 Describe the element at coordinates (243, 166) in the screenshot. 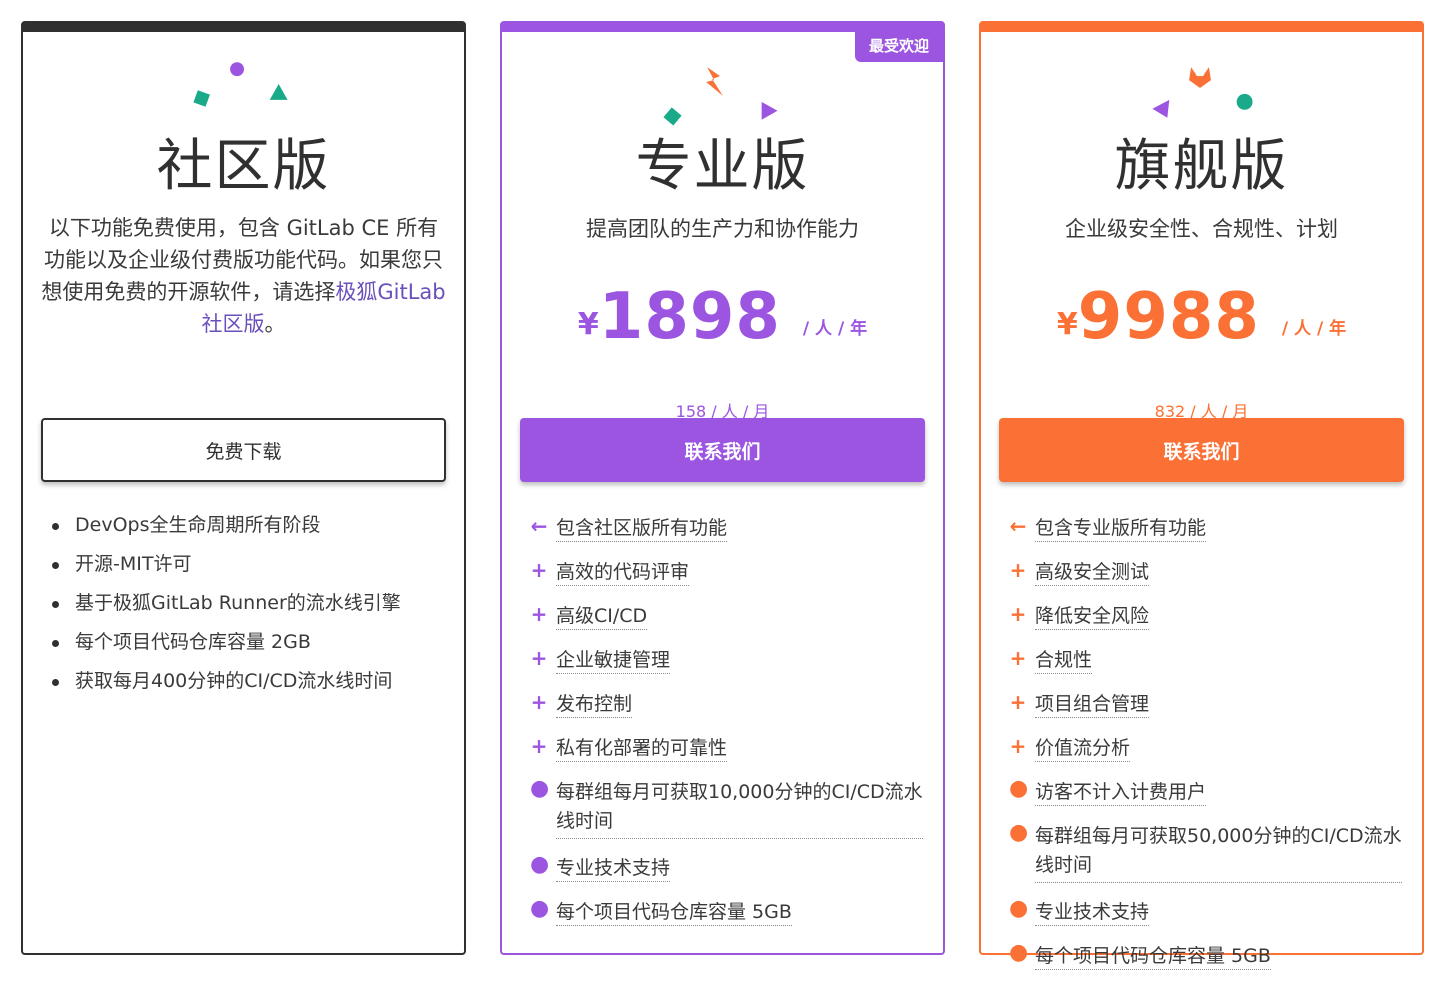

I see `plan-title: 社区版` at that location.